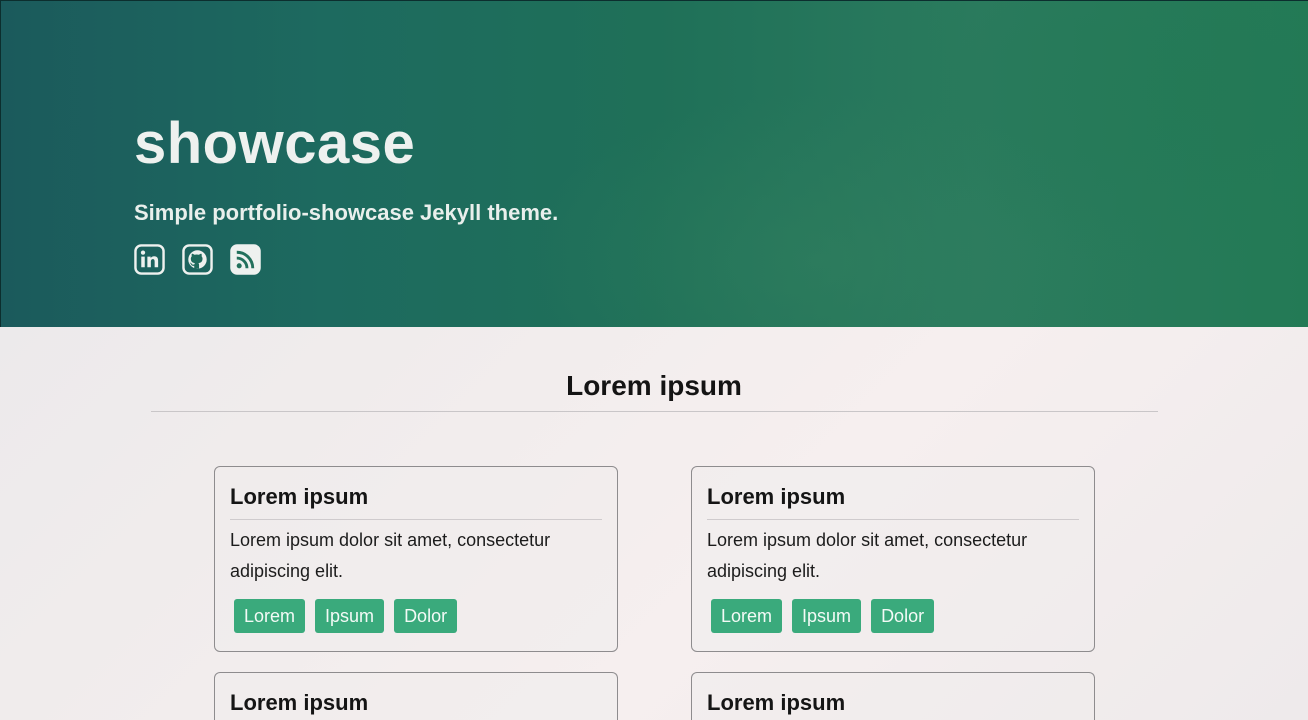  What do you see at coordinates (346, 212) in the screenshot?
I see `site-subtitle: Simple portfolio-showcase Jekyll theme.` at bounding box center [346, 212].